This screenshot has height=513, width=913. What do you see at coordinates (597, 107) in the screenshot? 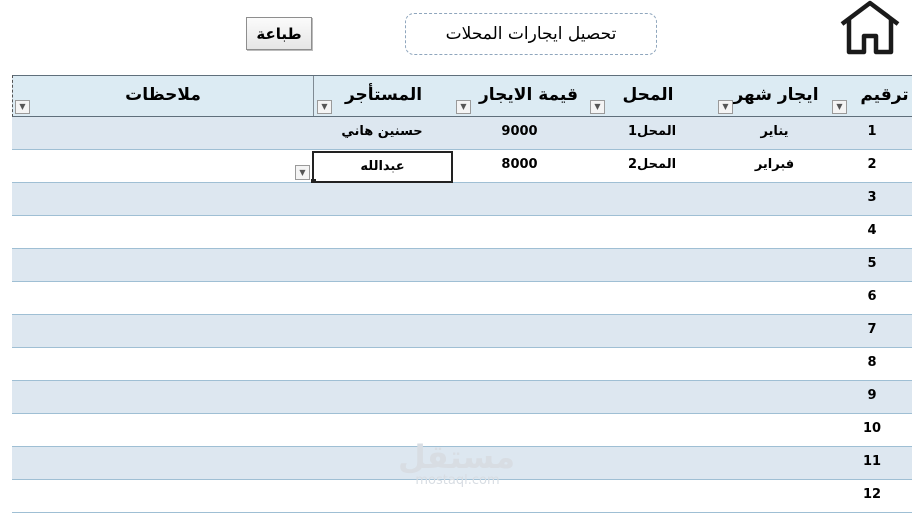
I see `filter-shop-button: ▼` at bounding box center [597, 107].